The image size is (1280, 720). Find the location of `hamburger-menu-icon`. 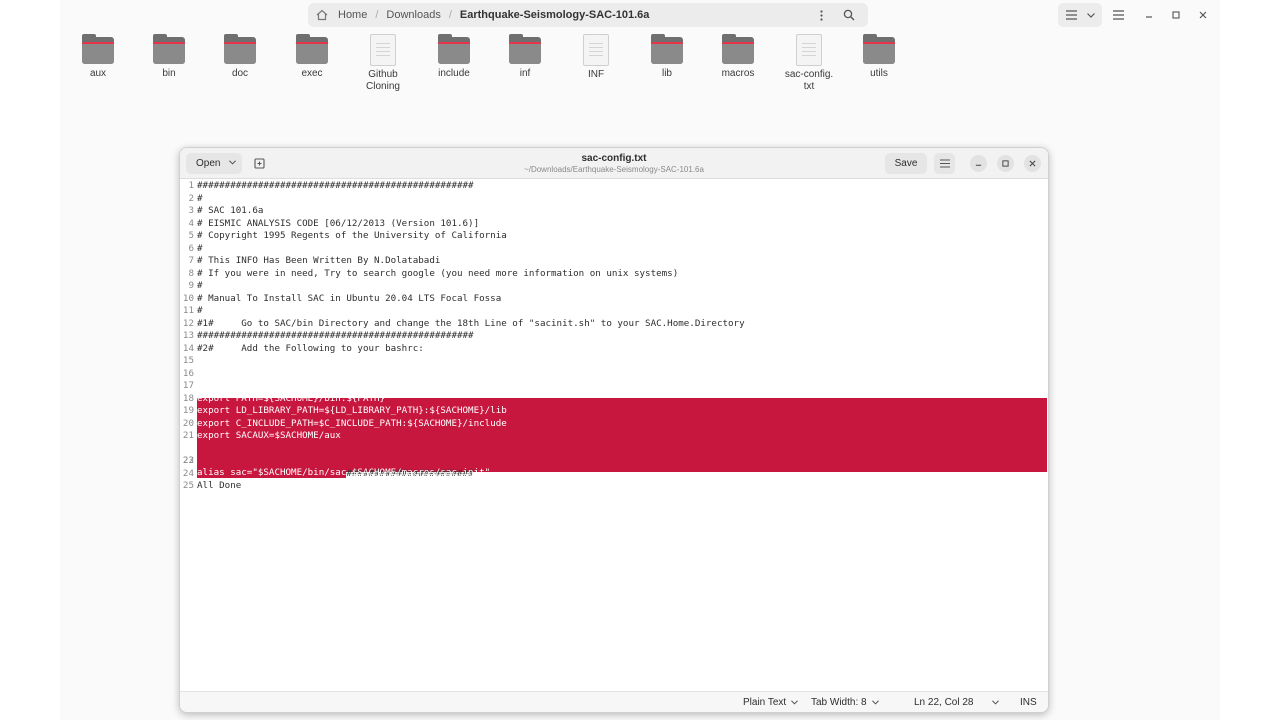

hamburger-menu-icon is located at coordinates (944, 163).